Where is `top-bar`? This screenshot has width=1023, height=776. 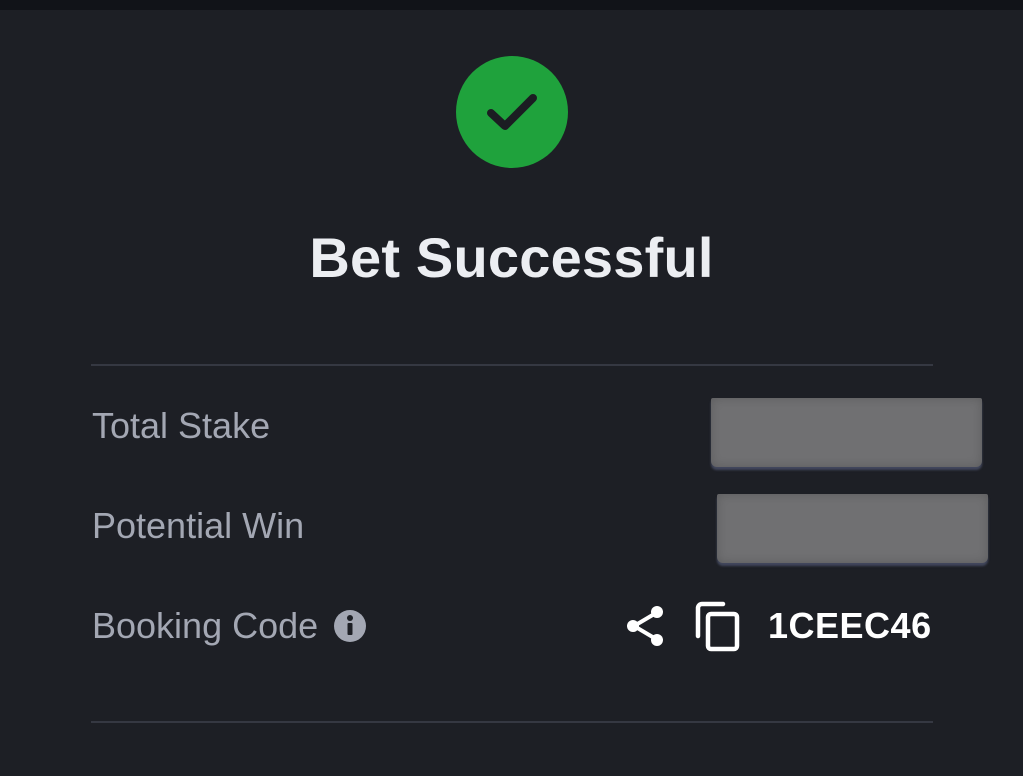 top-bar is located at coordinates (511, 5).